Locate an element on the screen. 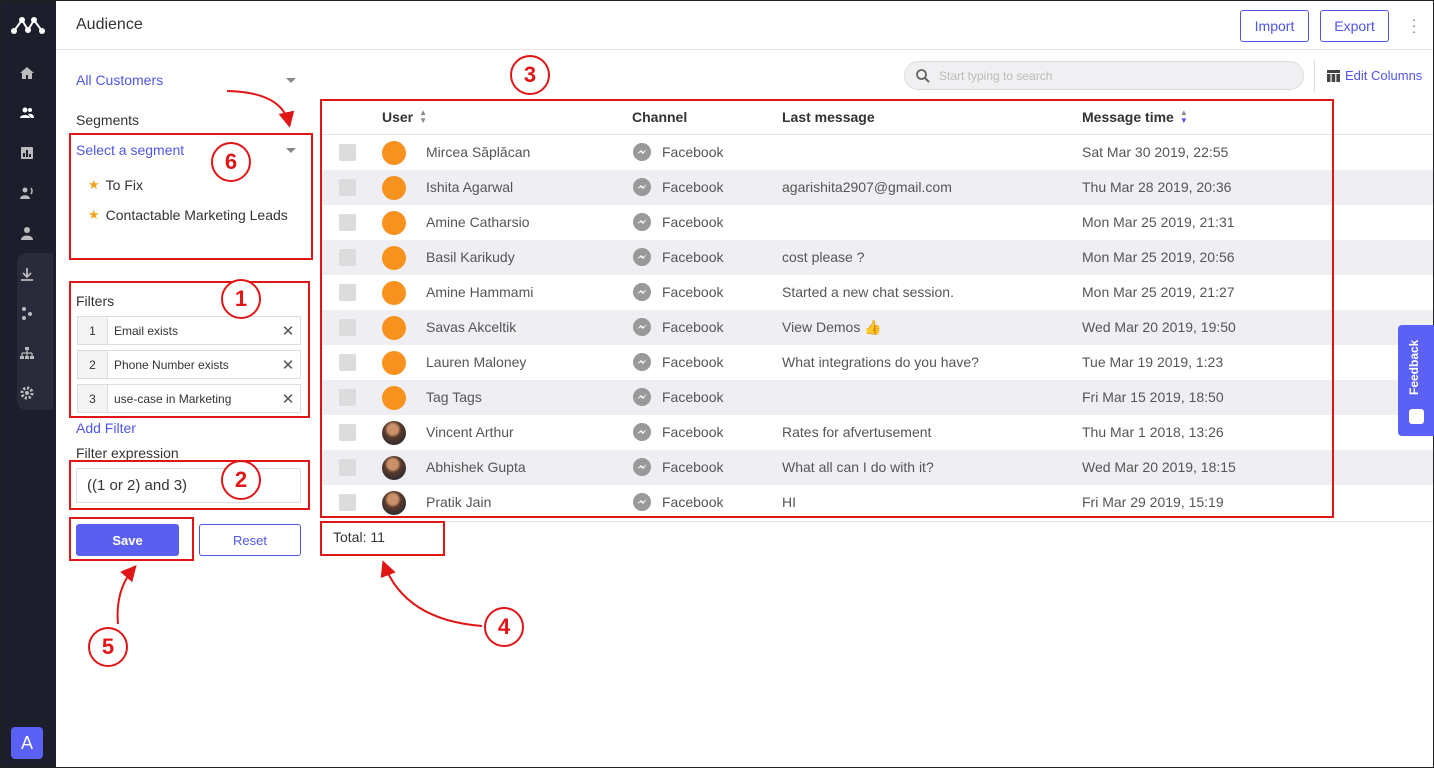 The image size is (1434, 768). account-avatar: A is located at coordinates (27, 743).